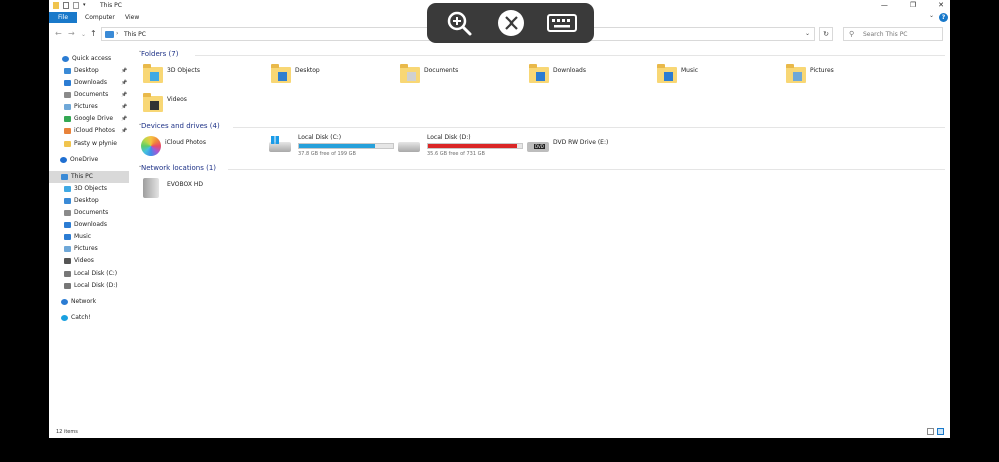  Describe the element at coordinates (89, 225) in the screenshot. I see `sidebar-item-downloads: Downloads` at that location.